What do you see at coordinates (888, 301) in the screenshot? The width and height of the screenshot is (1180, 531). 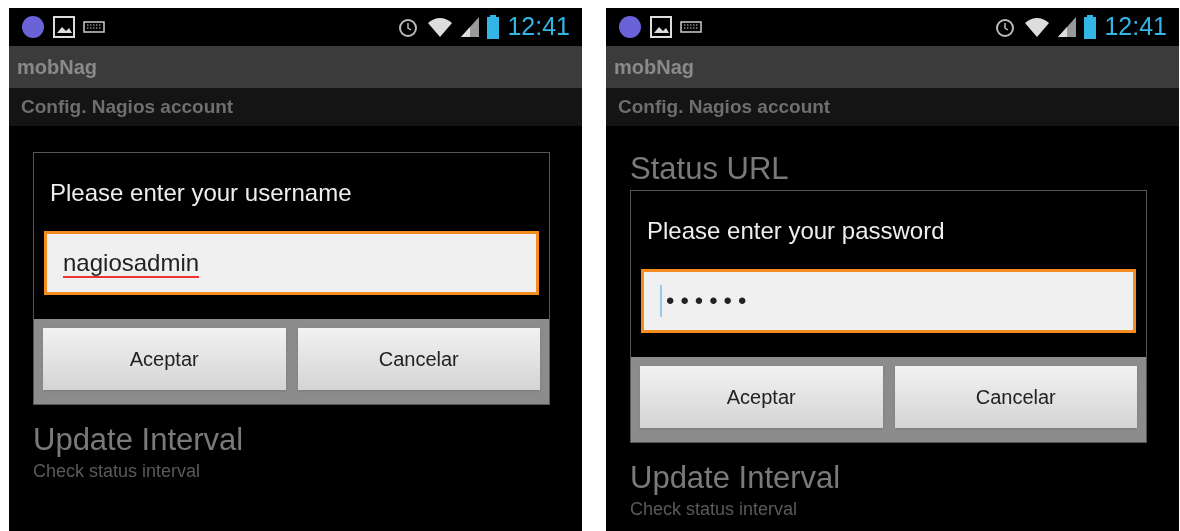 I see `input-field: ••••••` at bounding box center [888, 301].